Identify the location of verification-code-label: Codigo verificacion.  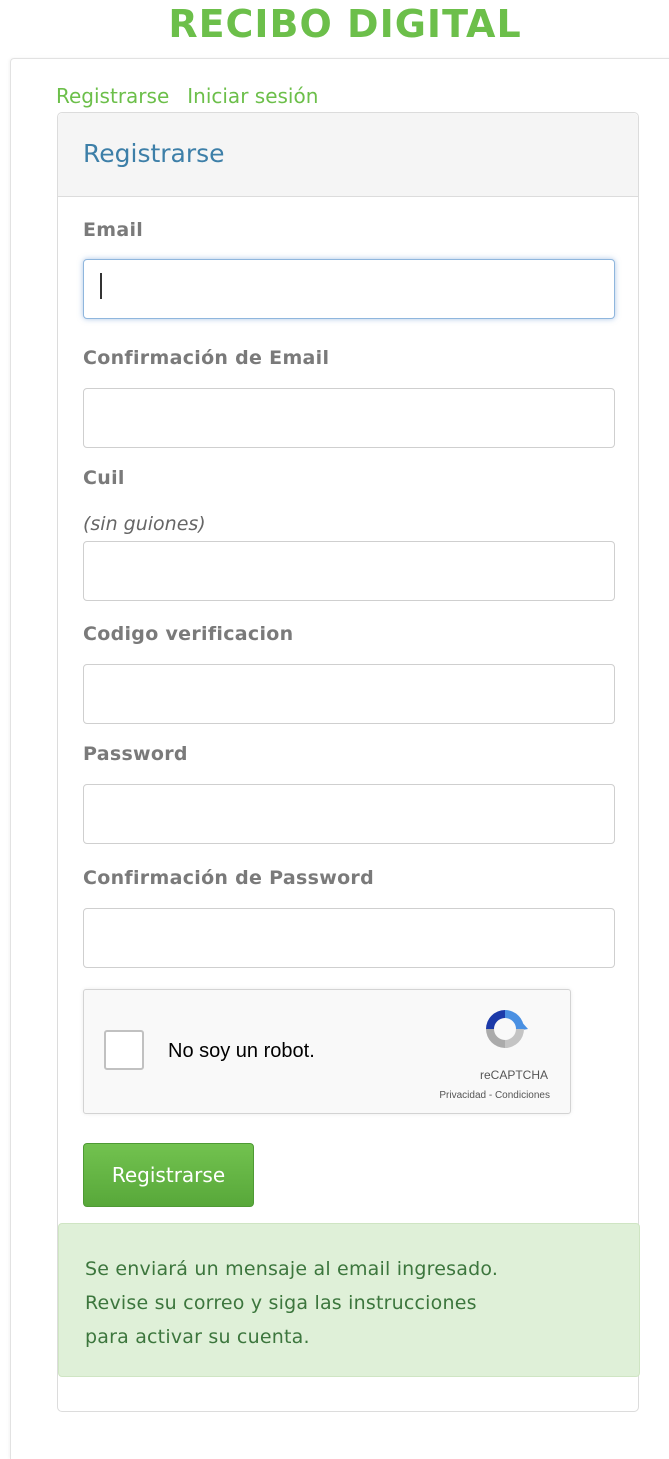
(188, 634).